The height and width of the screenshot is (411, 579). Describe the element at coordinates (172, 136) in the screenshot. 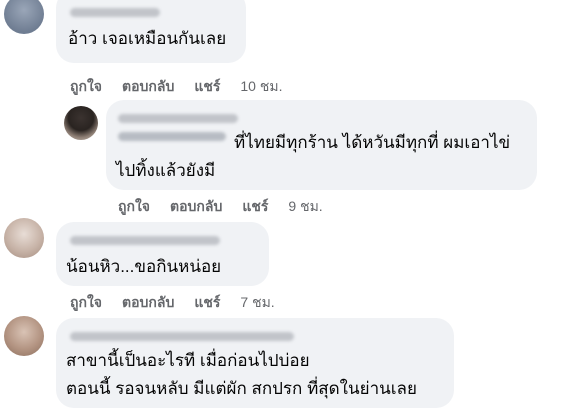

I see `mentioned-user-blurred` at that location.